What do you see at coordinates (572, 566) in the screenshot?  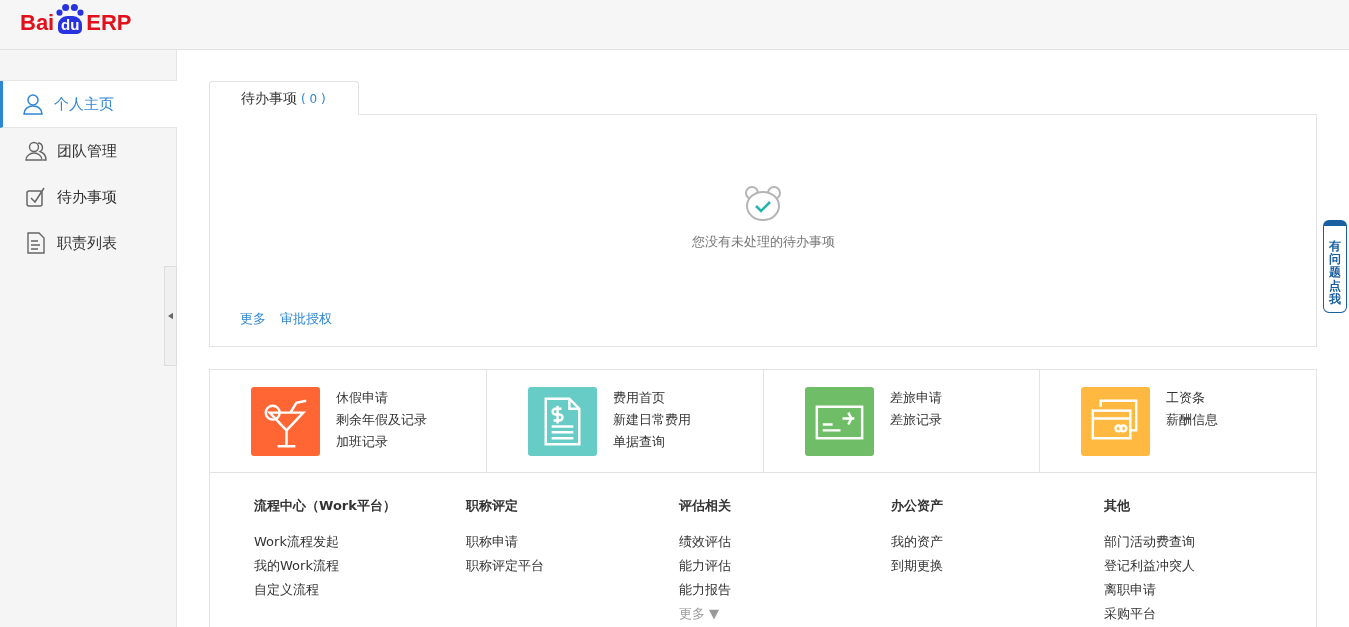 I see `group-link: 职称评定平台` at bounding box center [572, 566].